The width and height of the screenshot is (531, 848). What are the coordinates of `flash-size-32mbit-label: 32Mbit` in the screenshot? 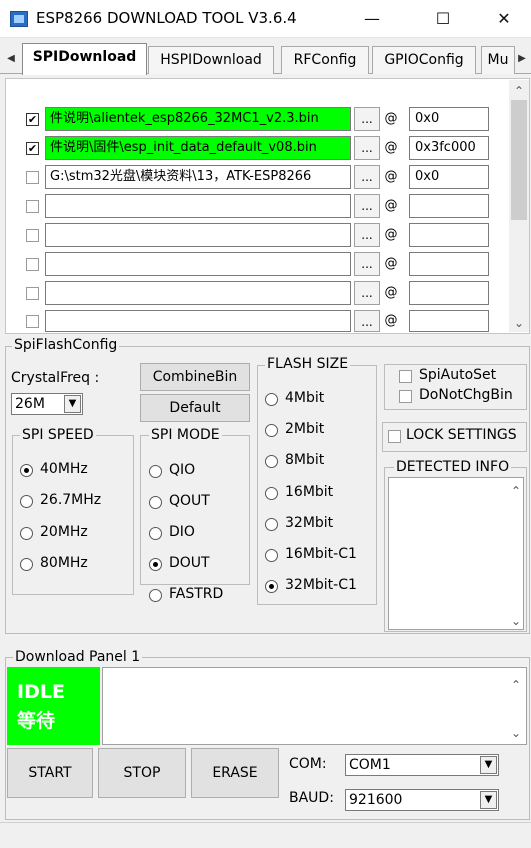 It's located at (309, 523).